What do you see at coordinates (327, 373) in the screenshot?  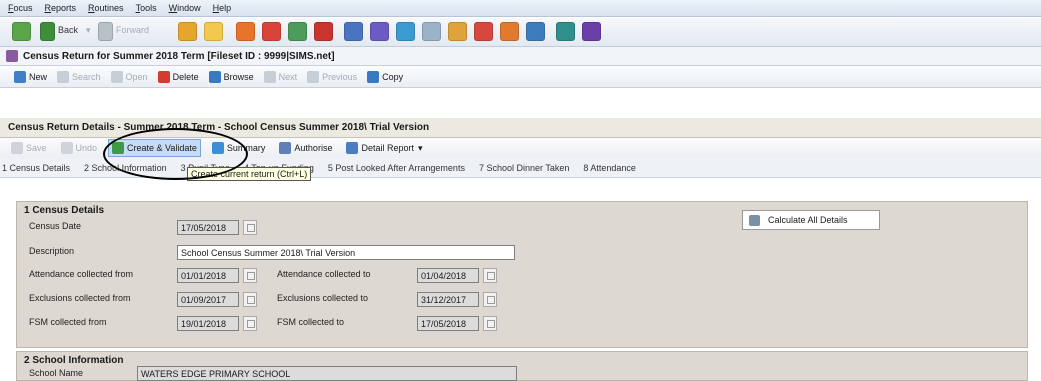 I see `school-name-field: WATERS EDGE PRIMARY SCHOOL` at bounding box center [327, 373].